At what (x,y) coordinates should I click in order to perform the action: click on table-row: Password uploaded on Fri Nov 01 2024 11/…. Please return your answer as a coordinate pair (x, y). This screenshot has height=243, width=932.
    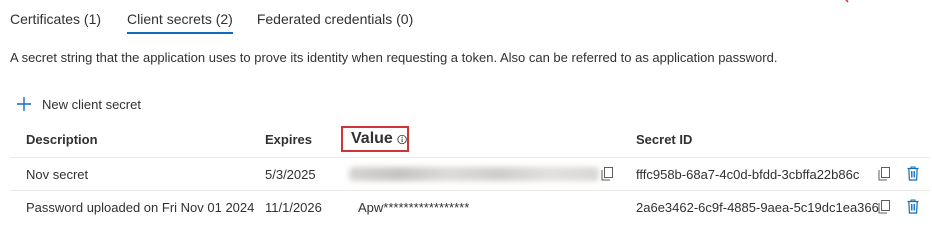
    Looking at the image, I should click on (470, 206).